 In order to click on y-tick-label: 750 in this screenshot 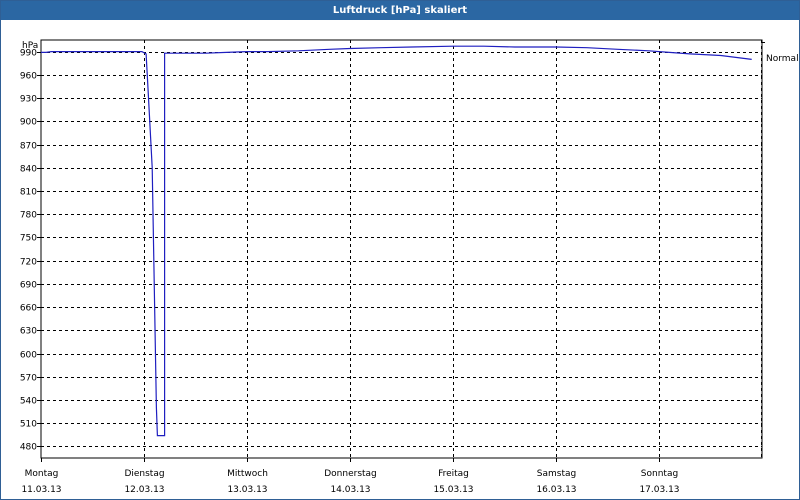, I will do `click(28, 239)`.